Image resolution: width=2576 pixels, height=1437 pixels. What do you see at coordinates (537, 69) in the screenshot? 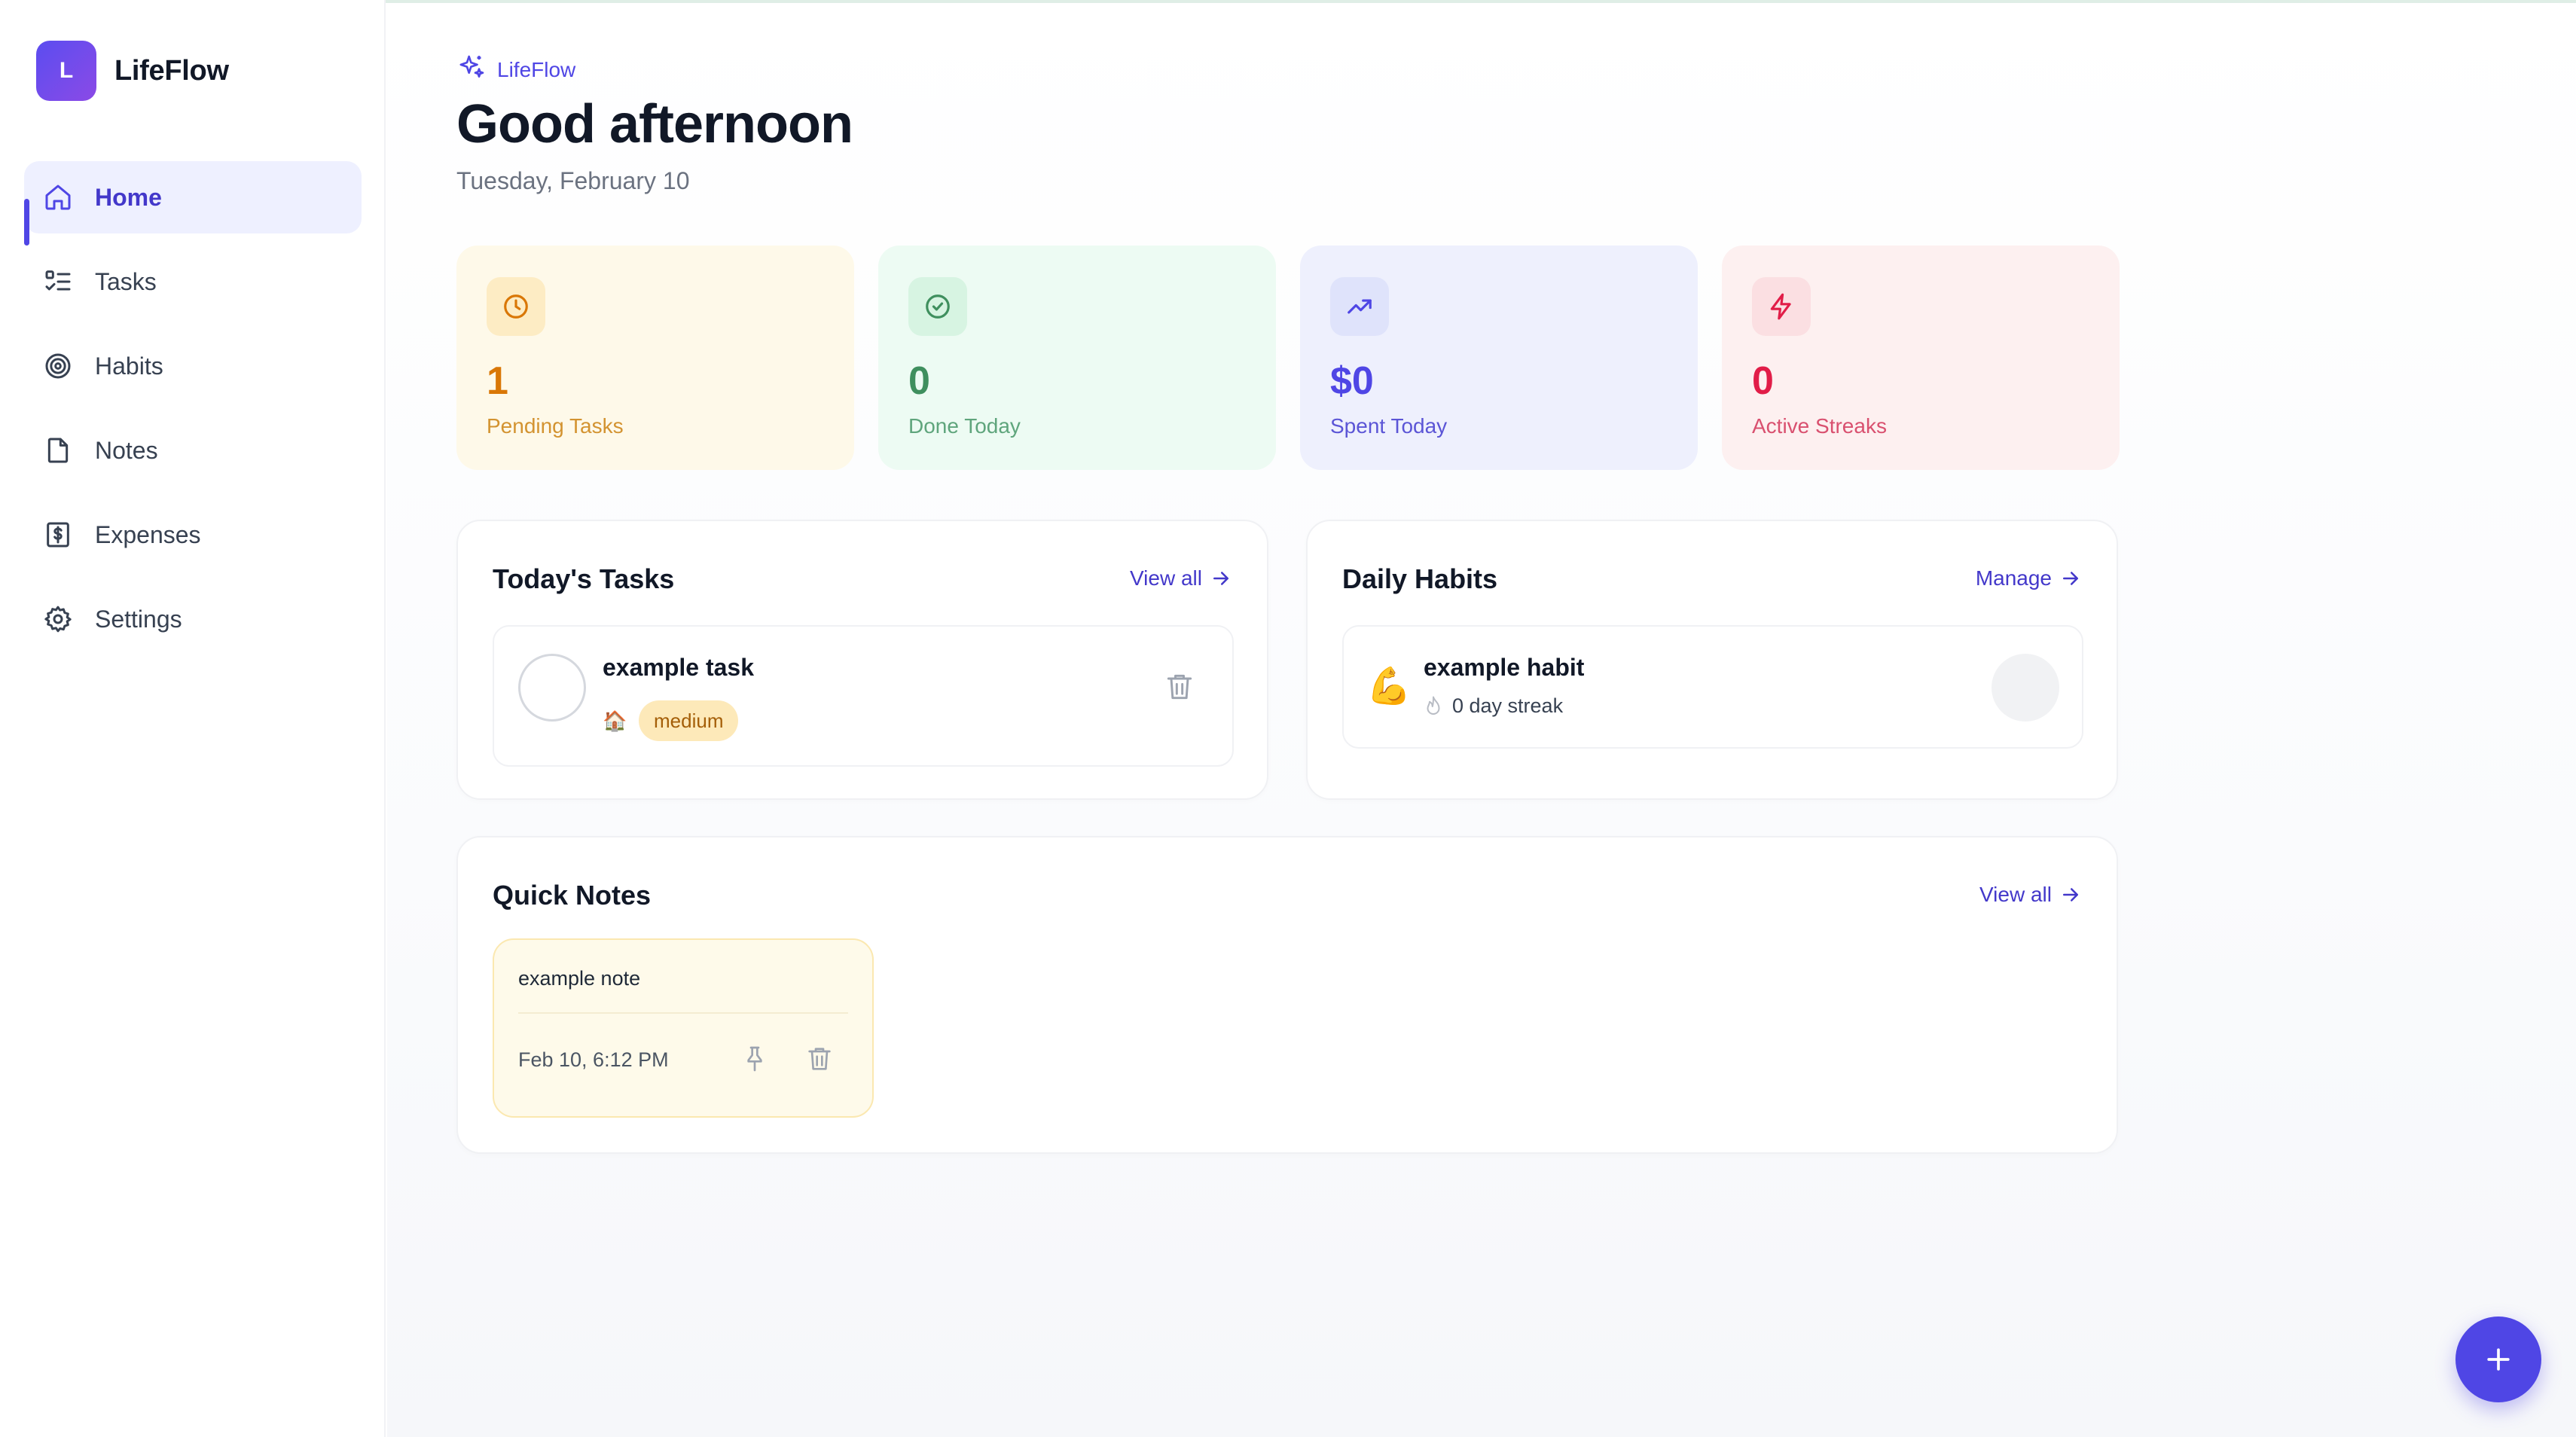
I see `breadcrumb-label: LifeFlow` at bounding box center [537, 69].